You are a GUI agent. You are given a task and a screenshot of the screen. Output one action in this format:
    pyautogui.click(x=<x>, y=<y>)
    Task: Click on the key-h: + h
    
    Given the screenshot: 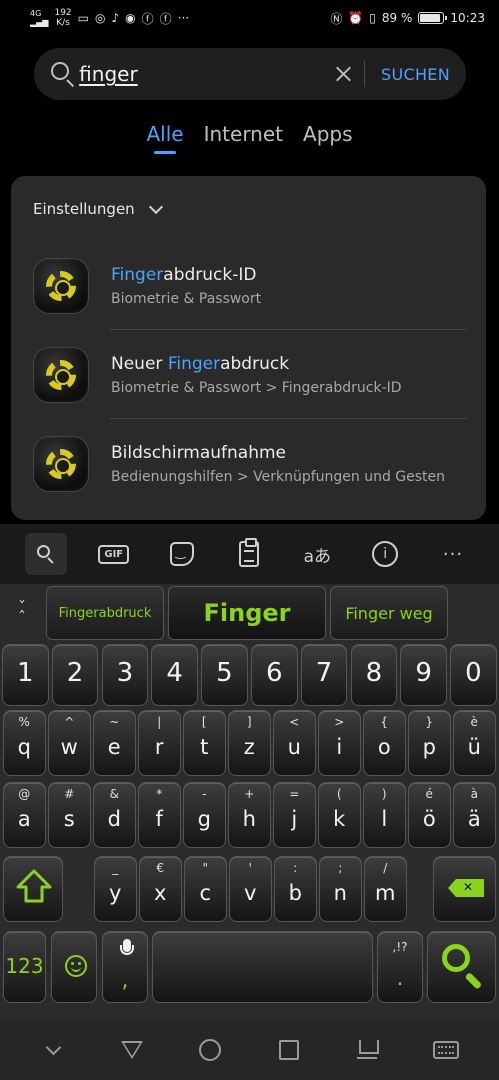 What is the action you would take?
    pyautogui.click(x=249, y=815)
    